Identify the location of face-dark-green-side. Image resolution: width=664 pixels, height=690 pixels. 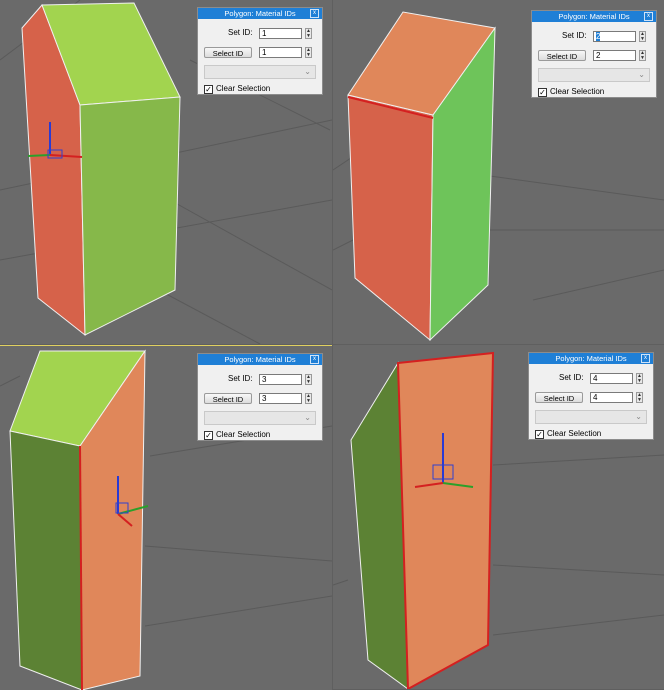
(46, 560).